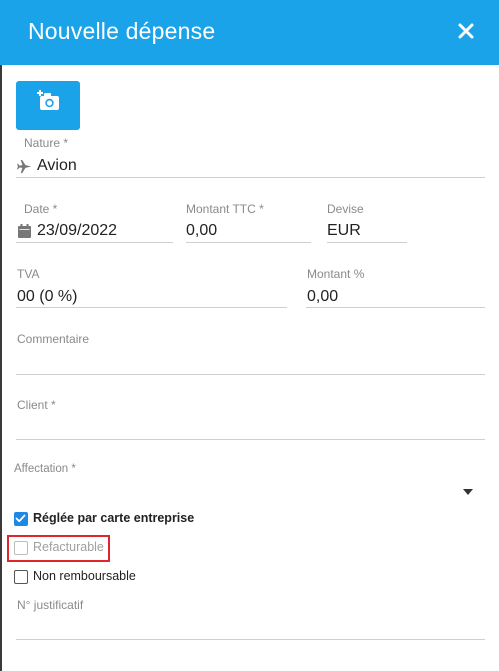  I want to click on dropdown-arrow-icon, so click(468, 492).